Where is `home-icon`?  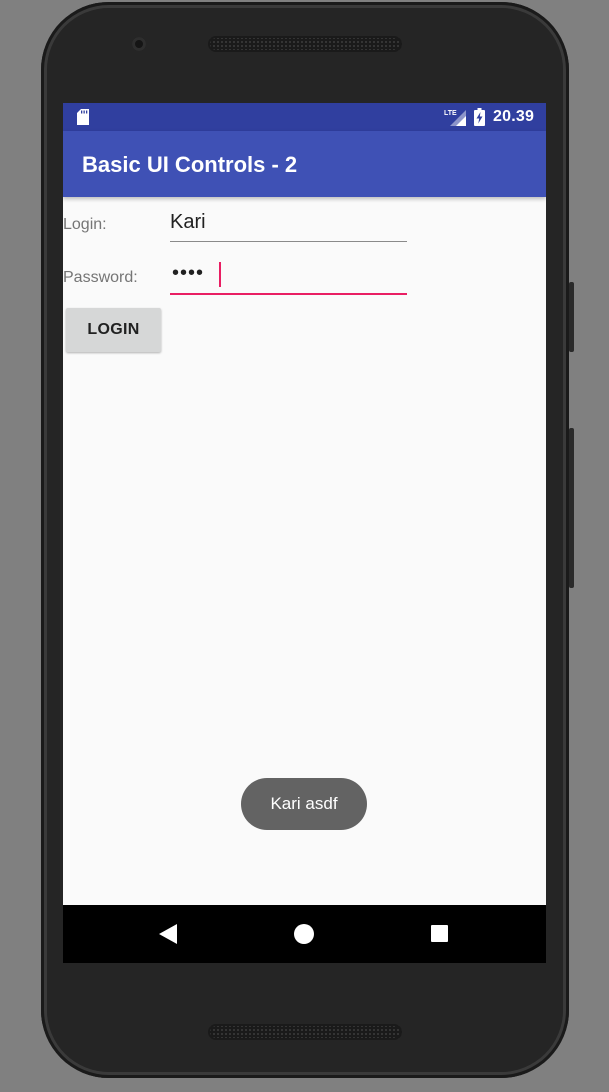
home-icon is located at coordinates (304, 934).